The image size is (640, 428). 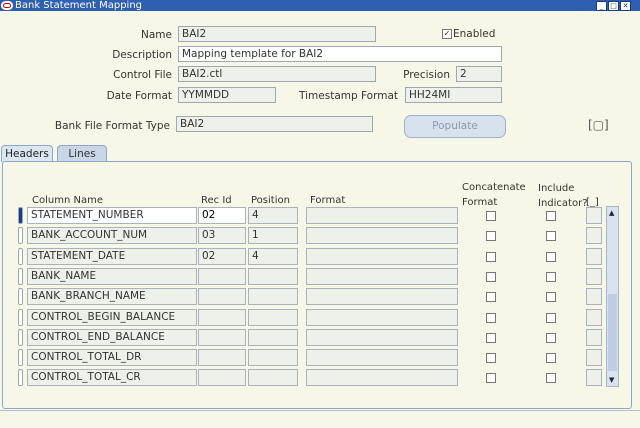 What do you see at coordinates (79, 5) in the screenshot?
I see `window-title: Bank Statement Mapping` at bounding box center [79, 5].